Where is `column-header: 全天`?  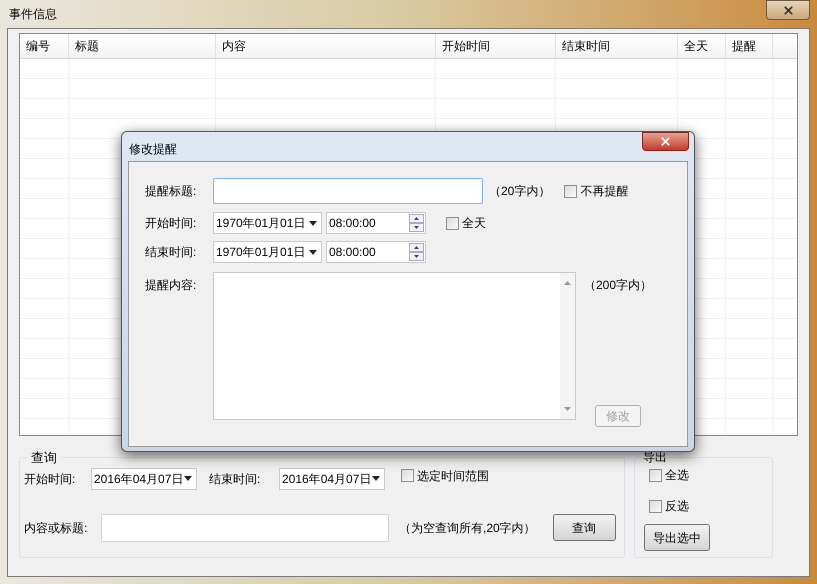
column-header: 全天 is located at coordinates (702, 46).